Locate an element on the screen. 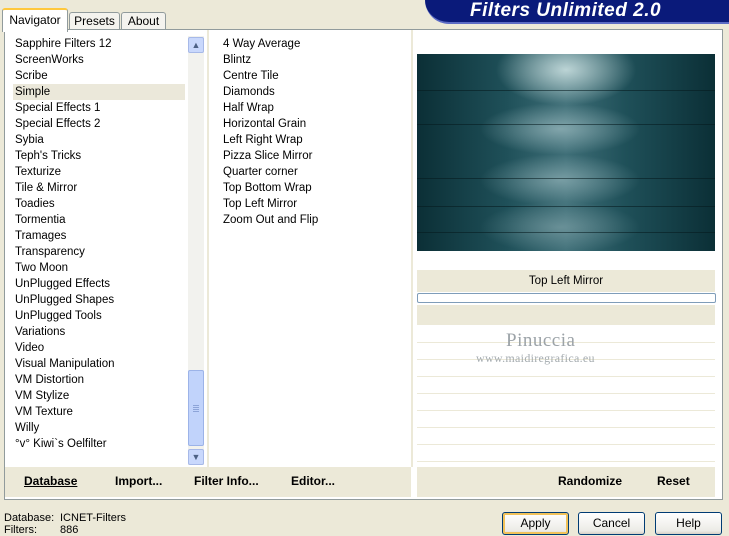 This screenshot has width=729, height=536. preview-spacer is located at coordinates (566, 315).